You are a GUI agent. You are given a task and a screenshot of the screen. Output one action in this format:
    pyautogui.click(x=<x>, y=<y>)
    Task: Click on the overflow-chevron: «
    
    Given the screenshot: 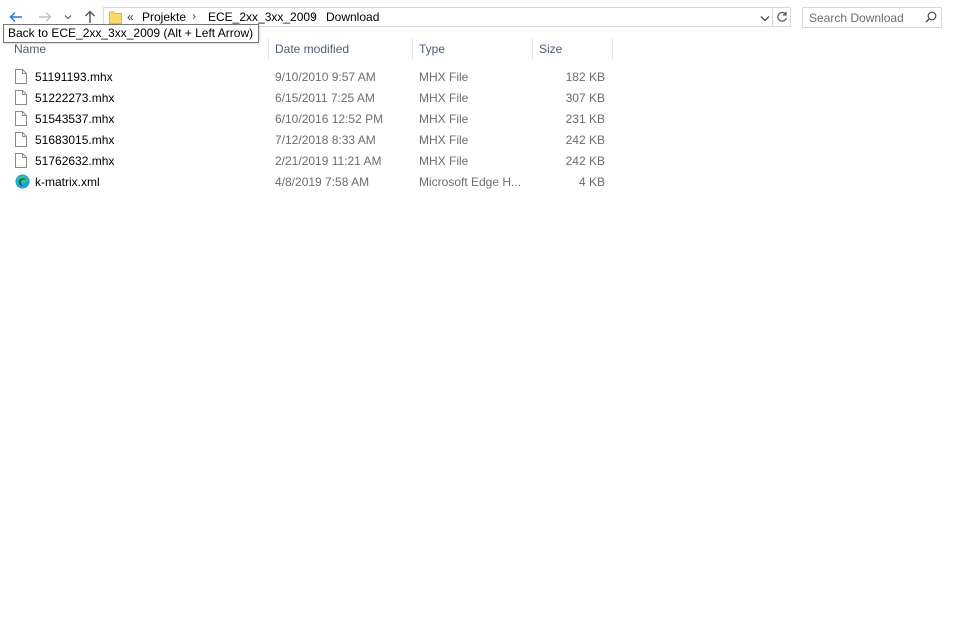 What is the action you would take?
    pyautogui.click(x=130, y=17)
    